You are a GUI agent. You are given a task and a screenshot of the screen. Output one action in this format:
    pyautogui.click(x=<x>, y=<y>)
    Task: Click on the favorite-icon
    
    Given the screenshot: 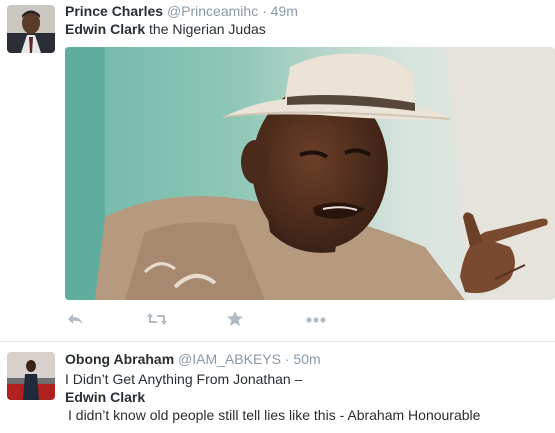 What is the action you would take?
    pyautogui.click(x=236, y=319)
    